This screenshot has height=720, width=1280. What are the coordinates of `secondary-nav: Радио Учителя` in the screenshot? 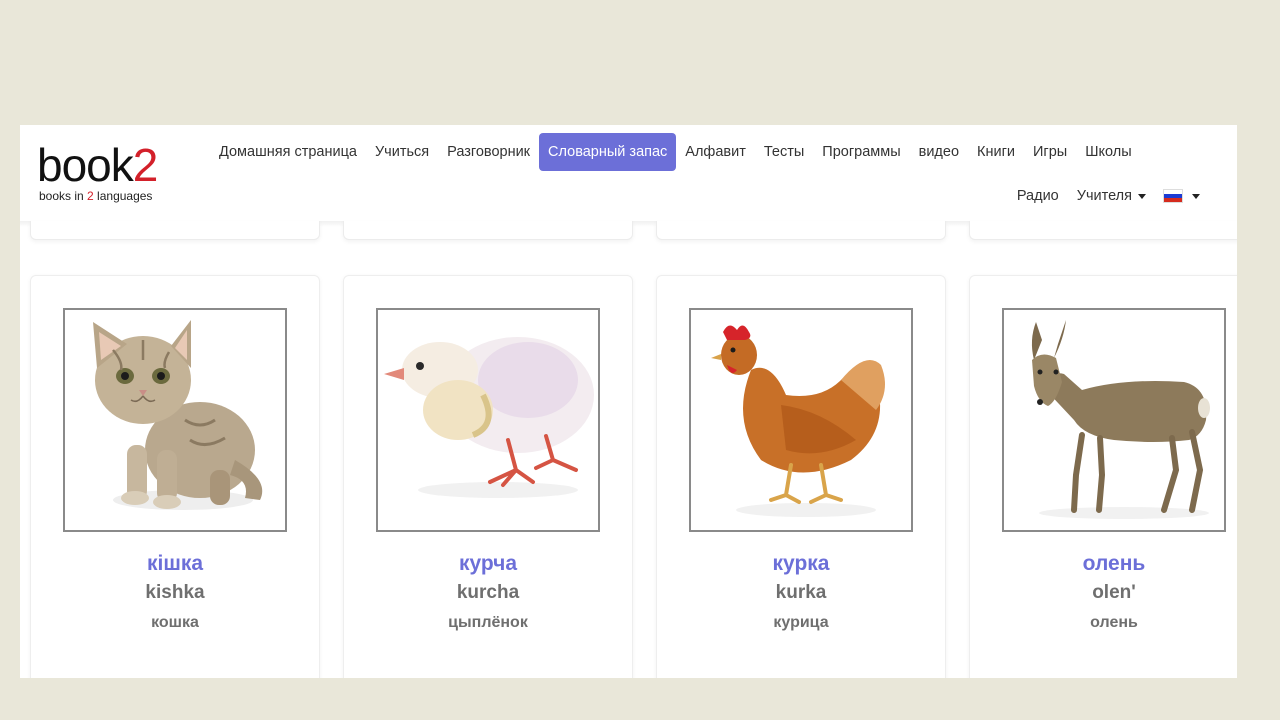 It's located at (1108, 196).